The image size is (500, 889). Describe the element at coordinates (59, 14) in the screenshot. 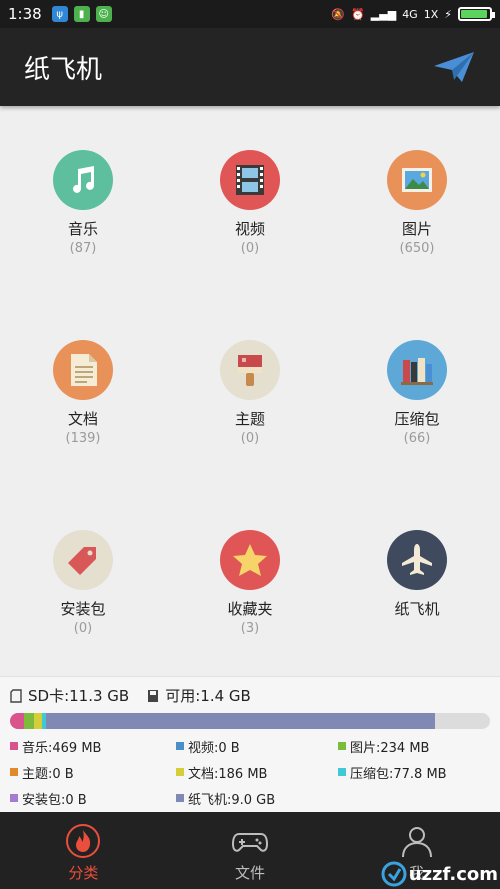

I see `usb-icon: ψ` at that location.